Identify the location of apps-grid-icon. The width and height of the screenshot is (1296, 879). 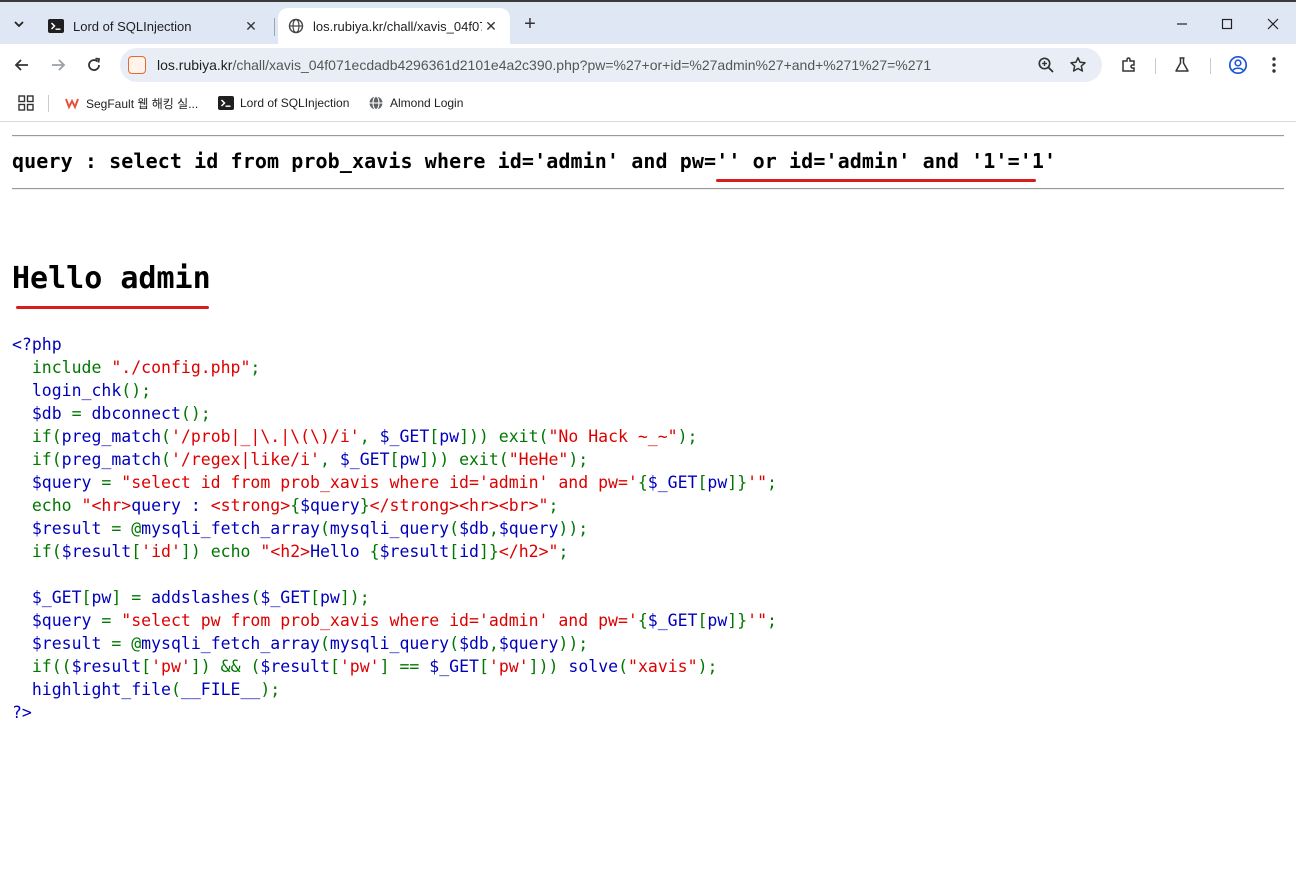
(26, 103).